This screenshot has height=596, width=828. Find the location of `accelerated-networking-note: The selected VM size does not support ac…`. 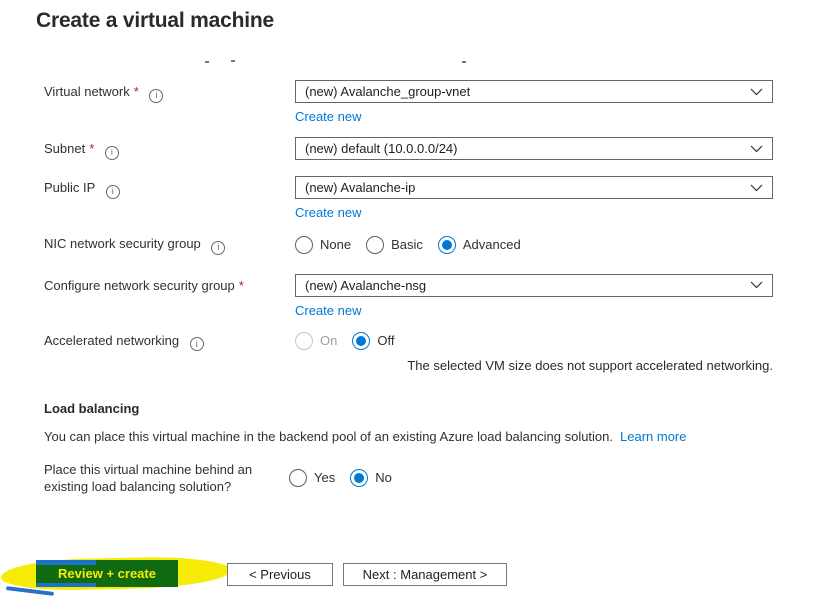

accelerated-networking-note: The selected VM size does not support ac… is located at coordinates (590, 365).